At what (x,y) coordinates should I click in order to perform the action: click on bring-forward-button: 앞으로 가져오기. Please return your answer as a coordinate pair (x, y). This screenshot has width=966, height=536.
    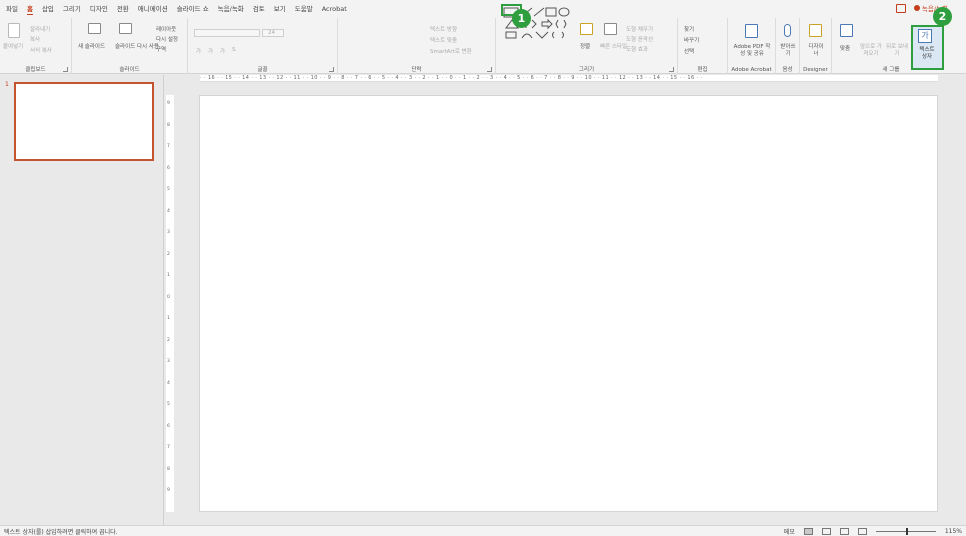
    Looking at the image, I should click on (871, 51).